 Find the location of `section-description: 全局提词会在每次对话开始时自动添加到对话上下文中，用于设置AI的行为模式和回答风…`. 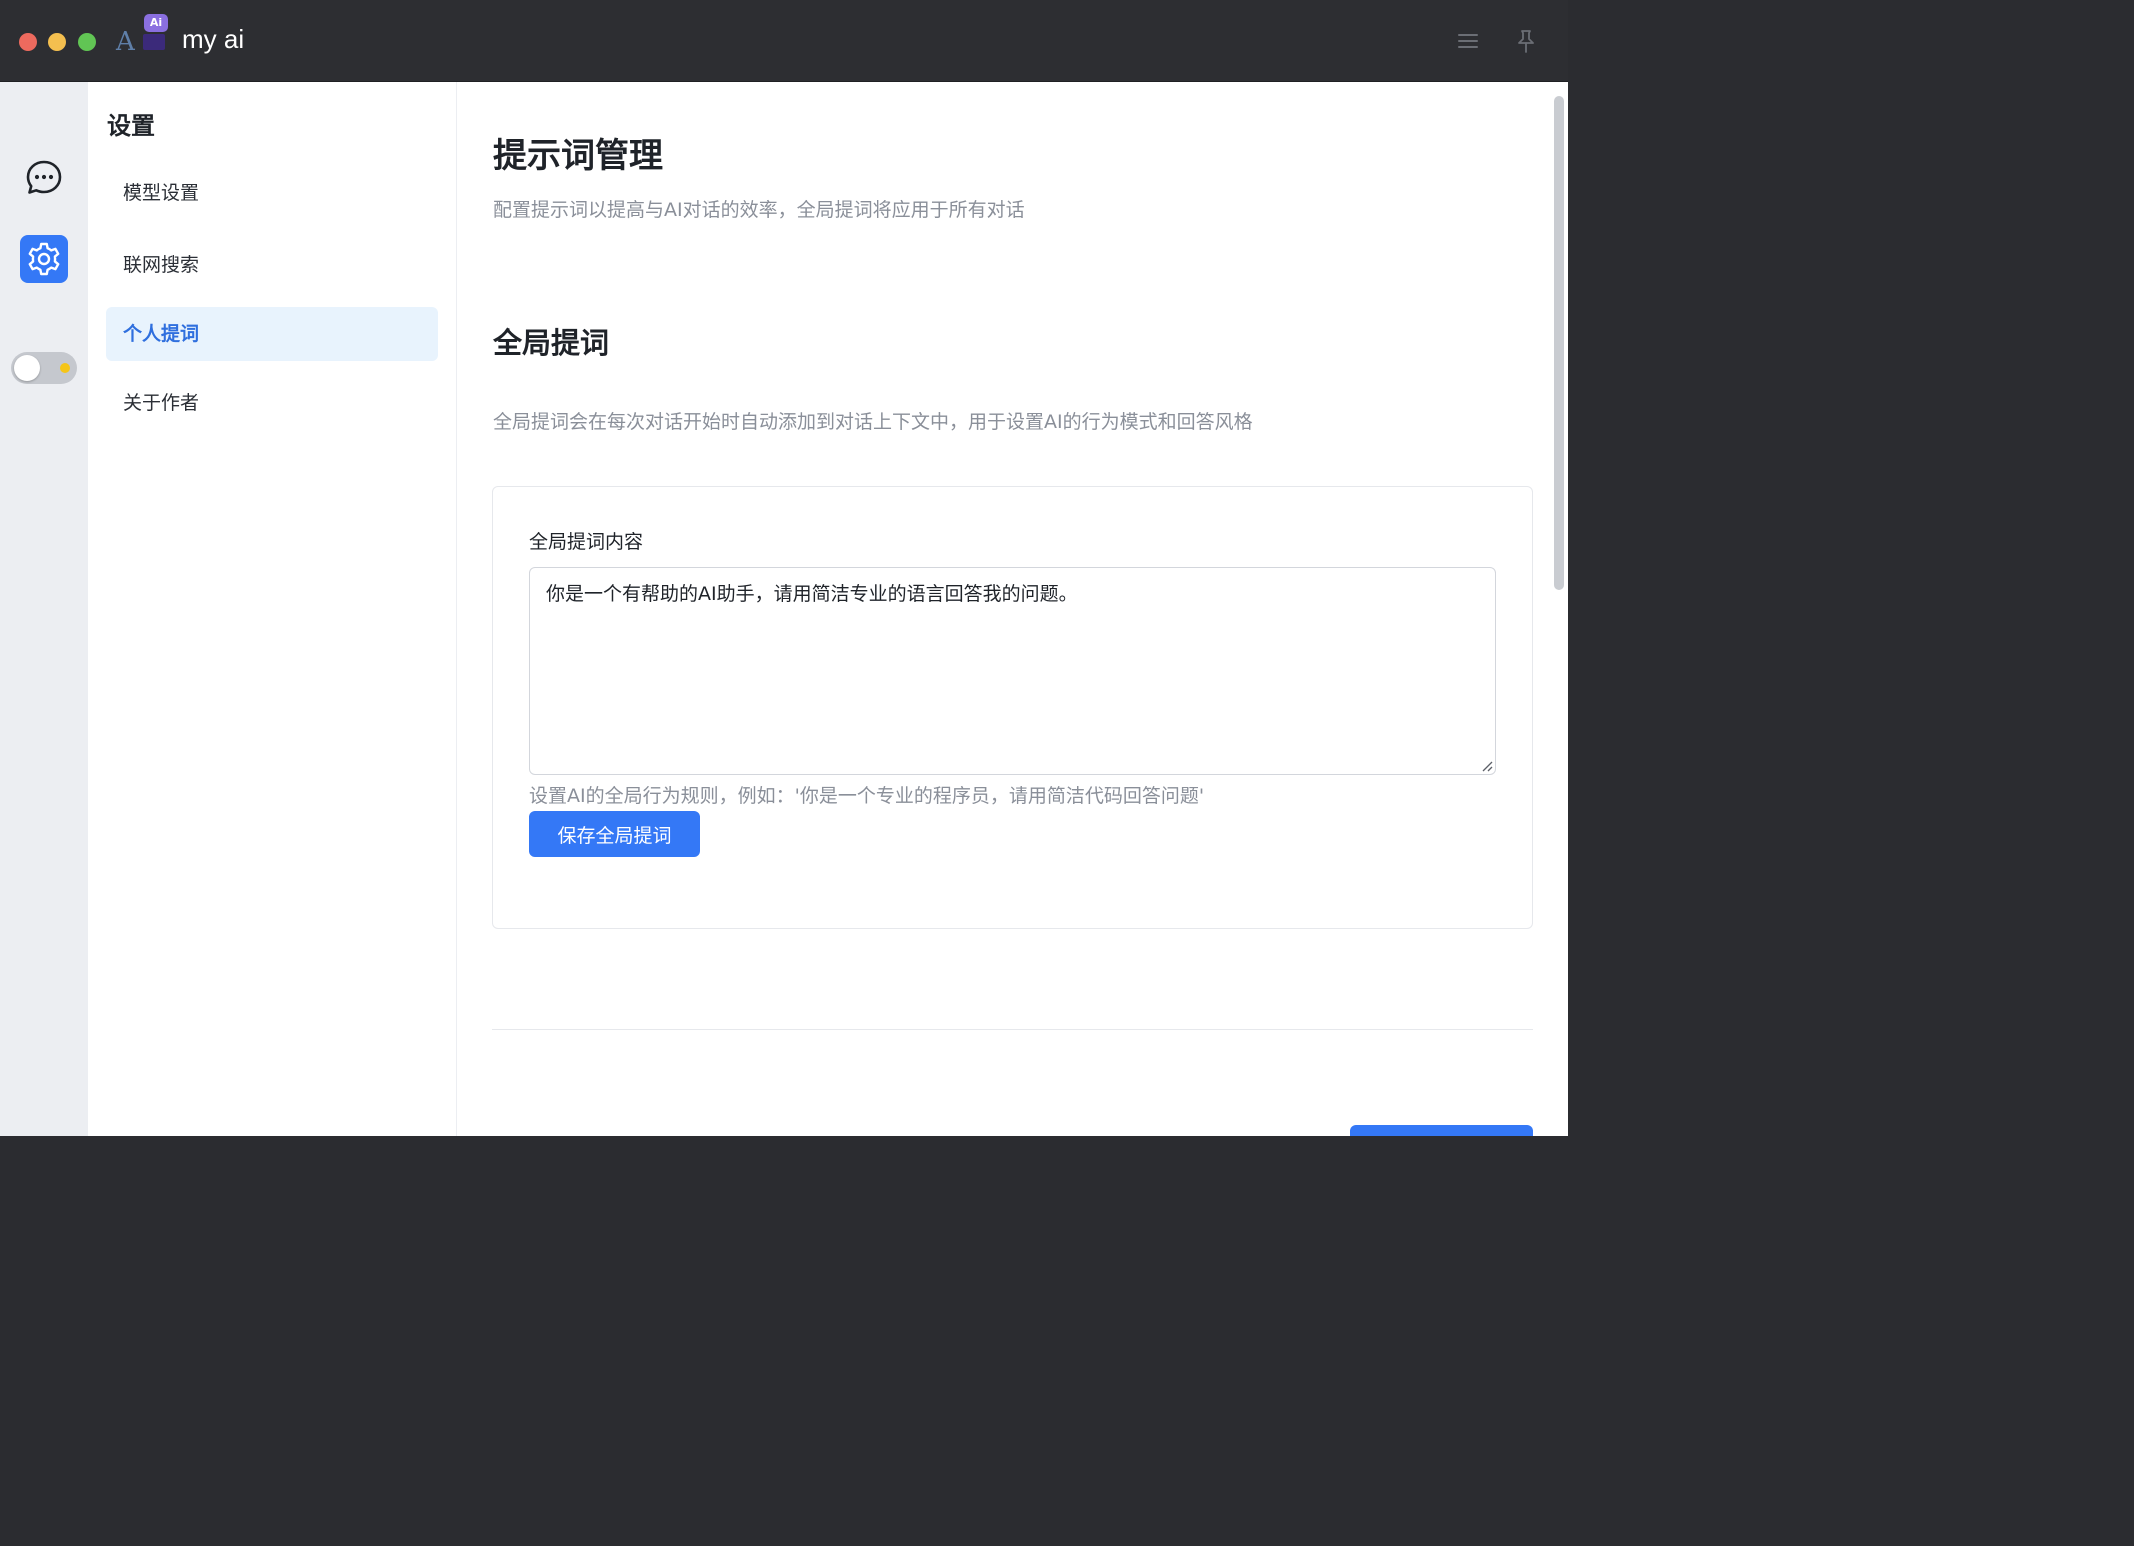

section-description: 全局提词会在每次对话开始时自动添加到对话上下文中，用于设置AI的行为模式和回答风… is located at coordinates (873, 422).